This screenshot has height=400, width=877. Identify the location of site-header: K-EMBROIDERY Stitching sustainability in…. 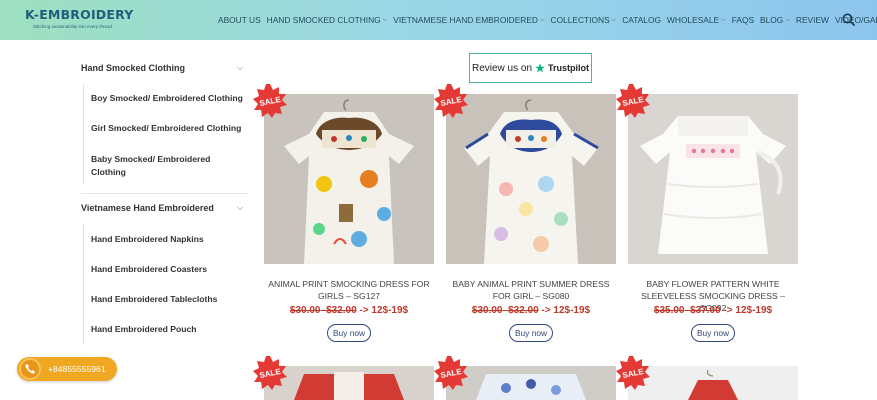
(438, 20).